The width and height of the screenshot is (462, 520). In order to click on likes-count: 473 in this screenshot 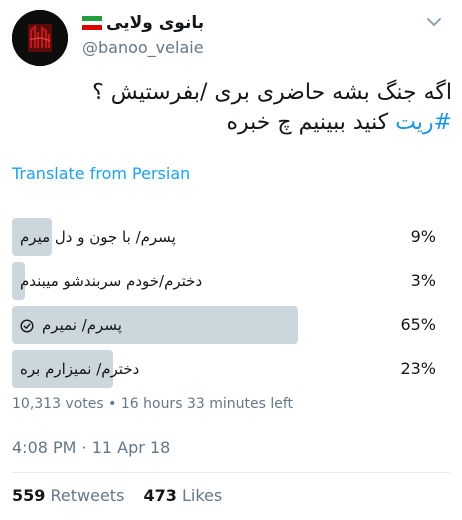, I will do `click(160, 495)`.